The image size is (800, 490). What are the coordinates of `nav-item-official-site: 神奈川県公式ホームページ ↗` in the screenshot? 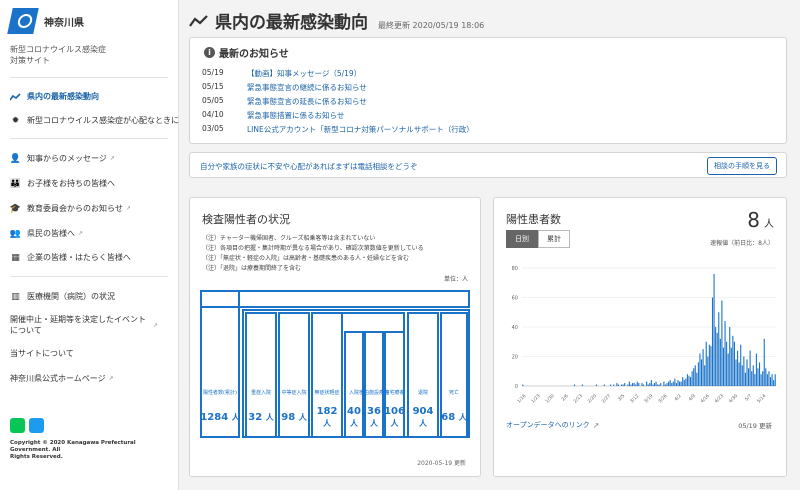 It's located at (91, 378).